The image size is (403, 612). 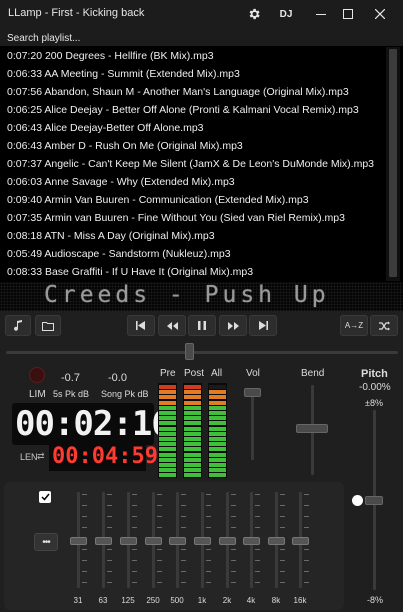 I want to click on all-level-meter, so click(x=217, y=430).